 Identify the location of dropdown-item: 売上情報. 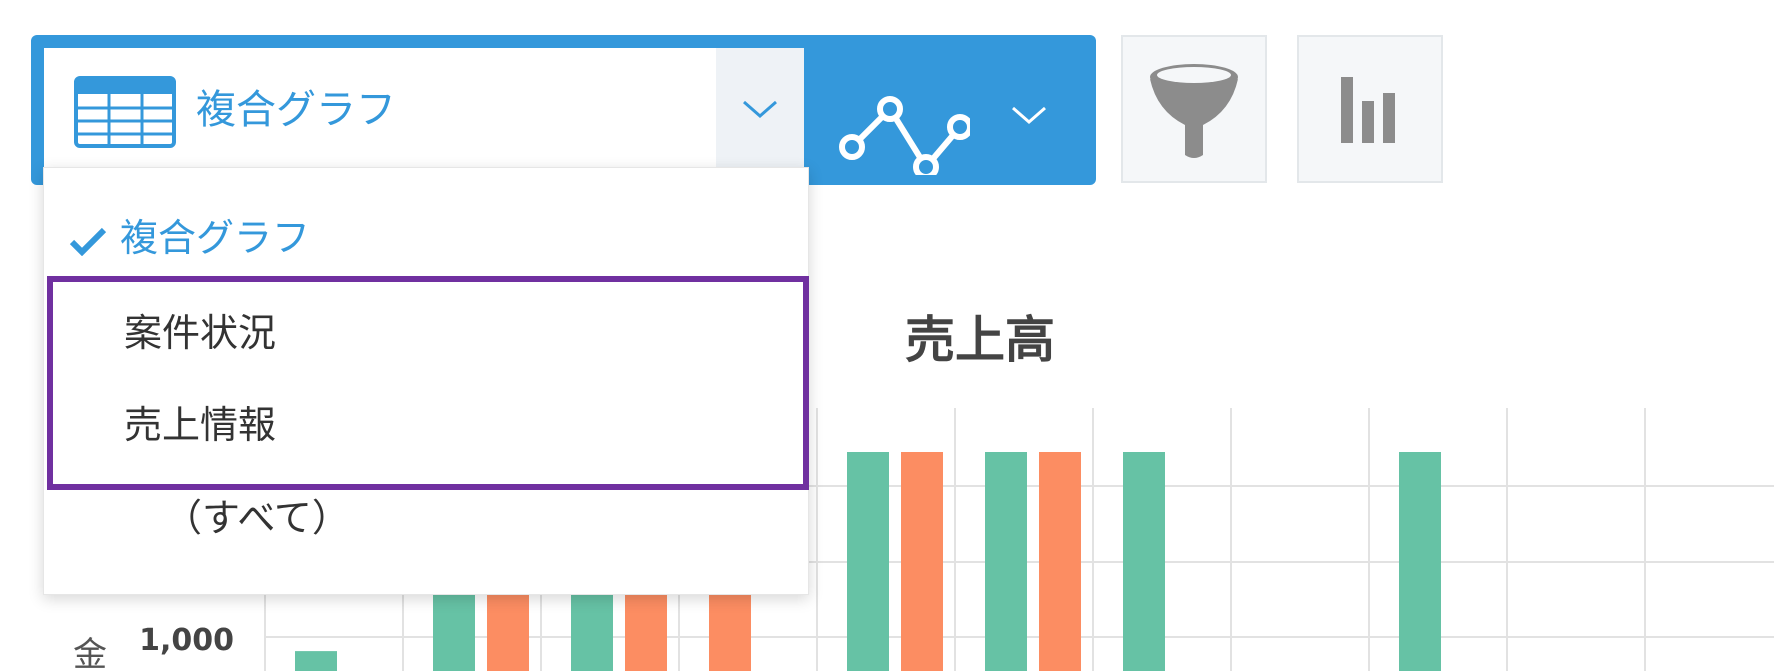
(426, 425).